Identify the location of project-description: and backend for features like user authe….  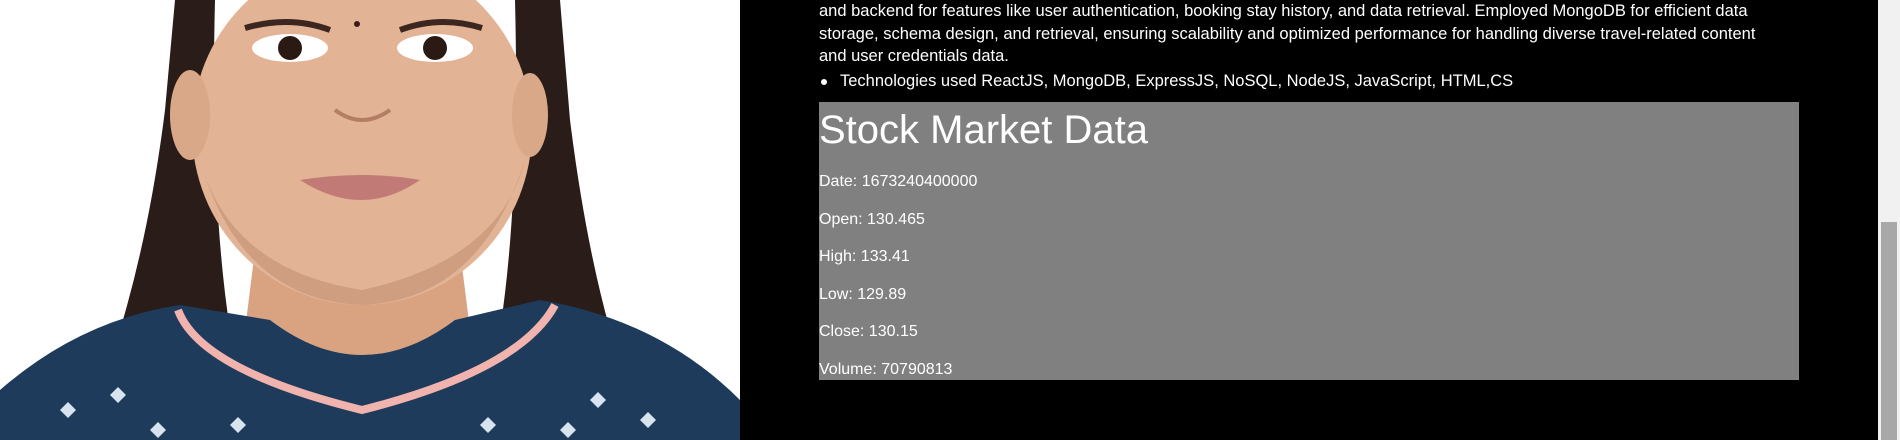
(1309, 34).